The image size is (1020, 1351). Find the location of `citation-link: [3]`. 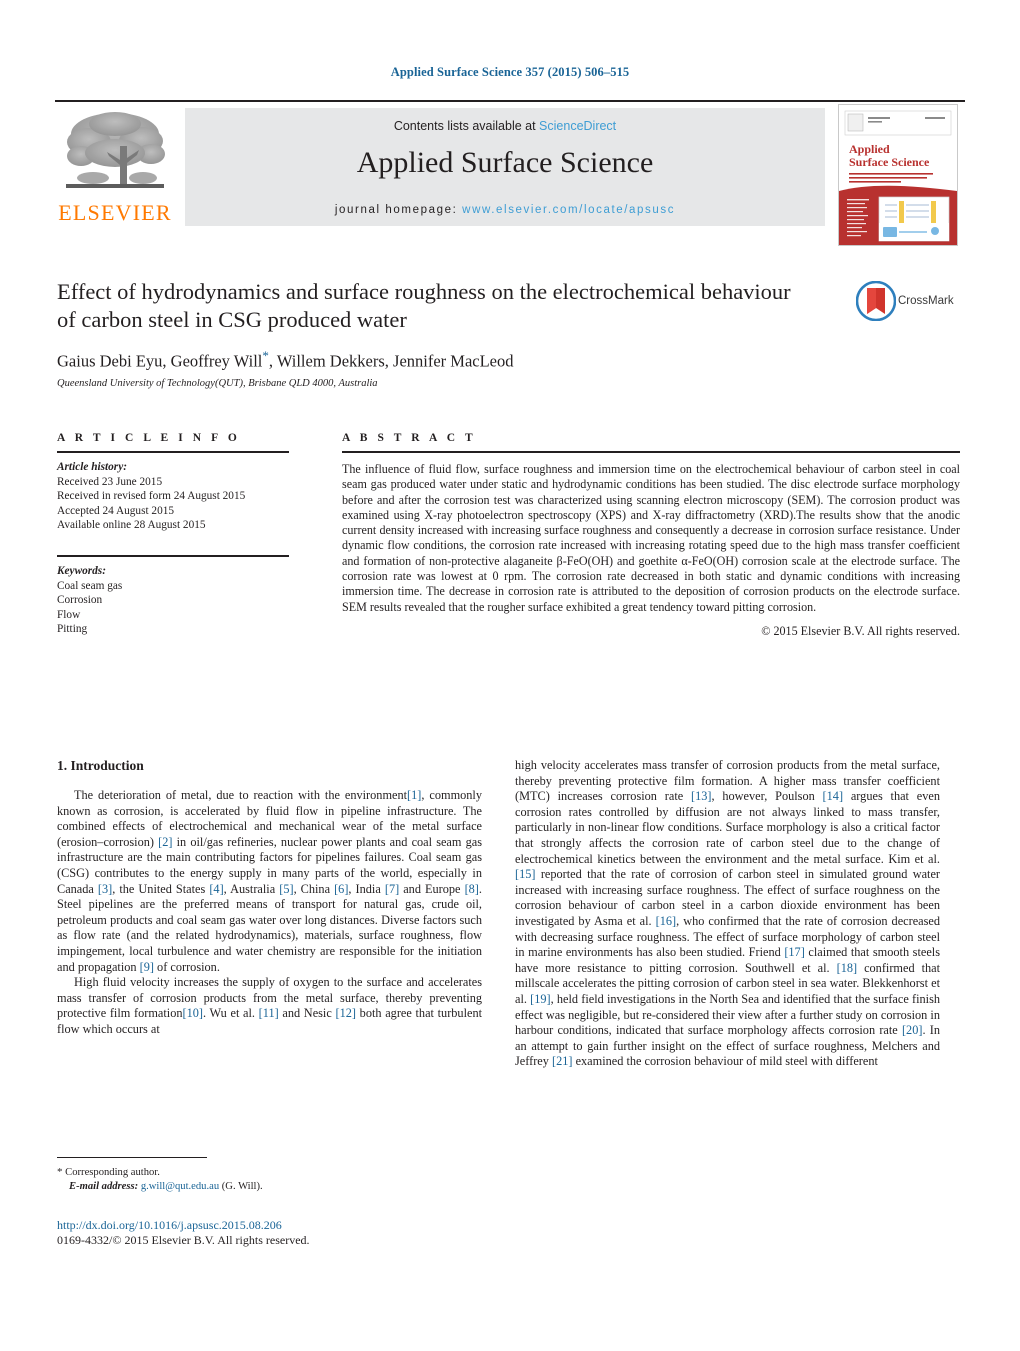

citation-link: [3] is located at coordinates (105, 889).